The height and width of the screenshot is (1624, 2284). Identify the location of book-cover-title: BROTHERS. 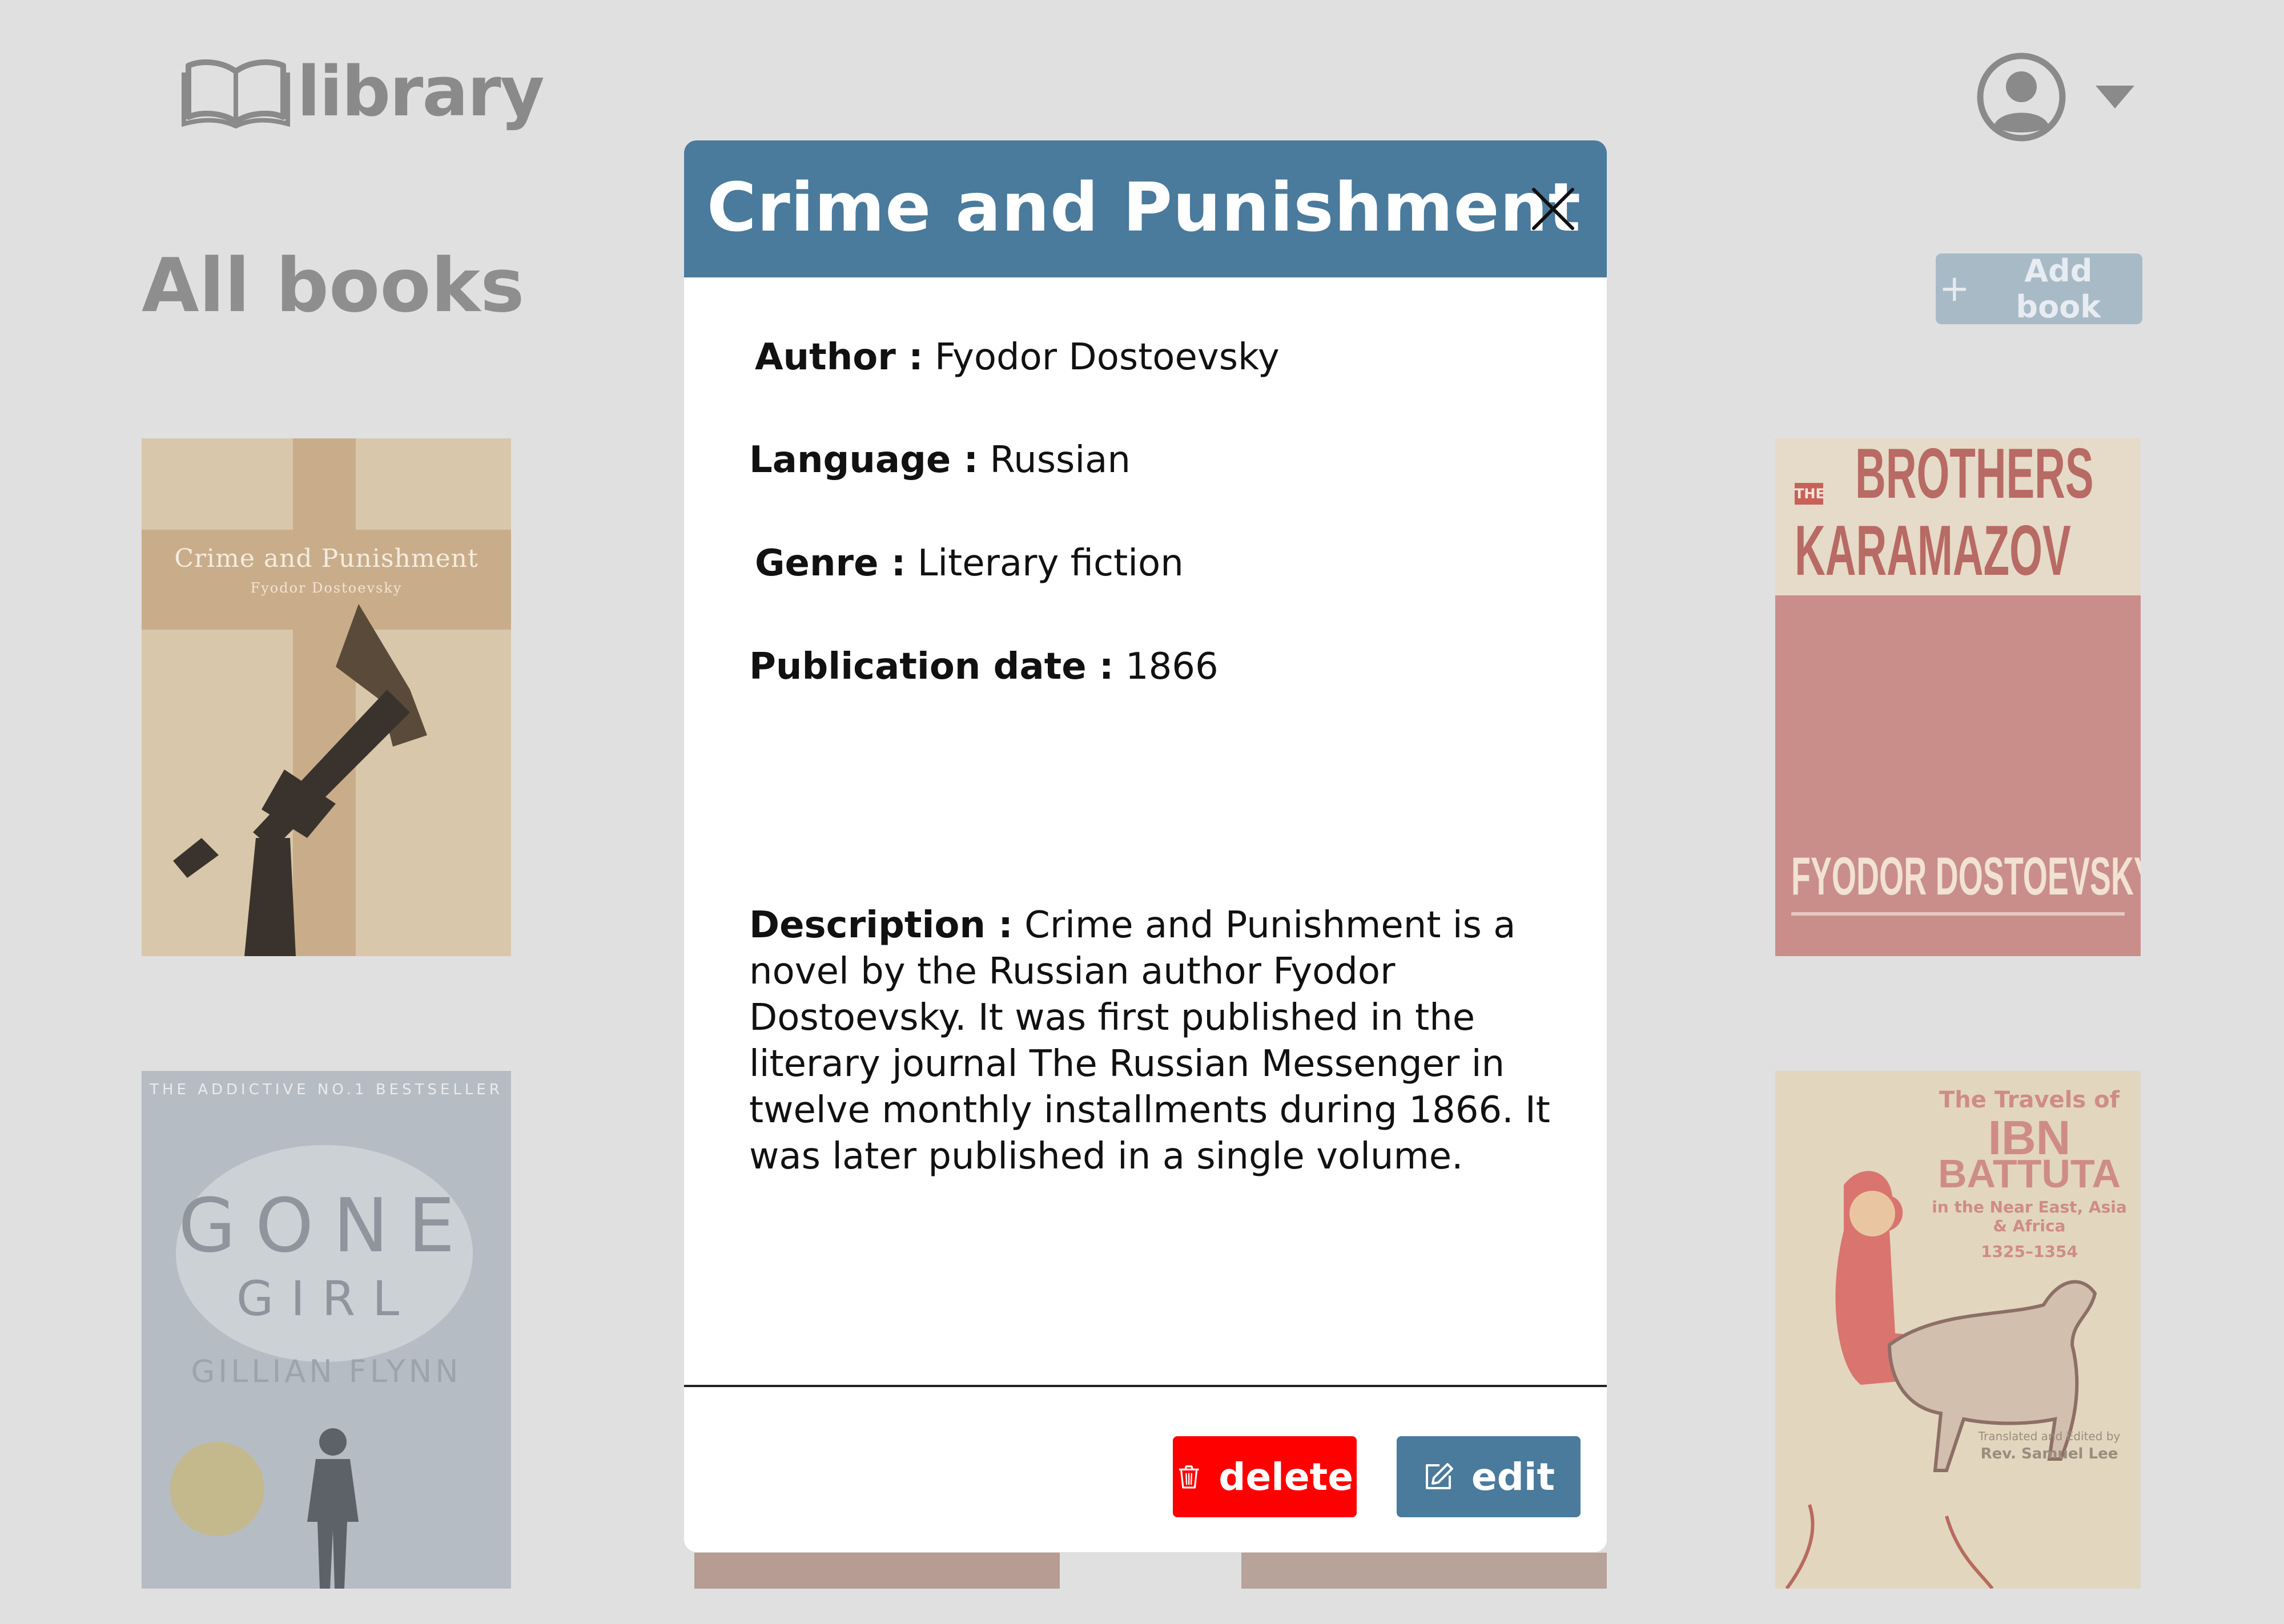
(1974, 476).